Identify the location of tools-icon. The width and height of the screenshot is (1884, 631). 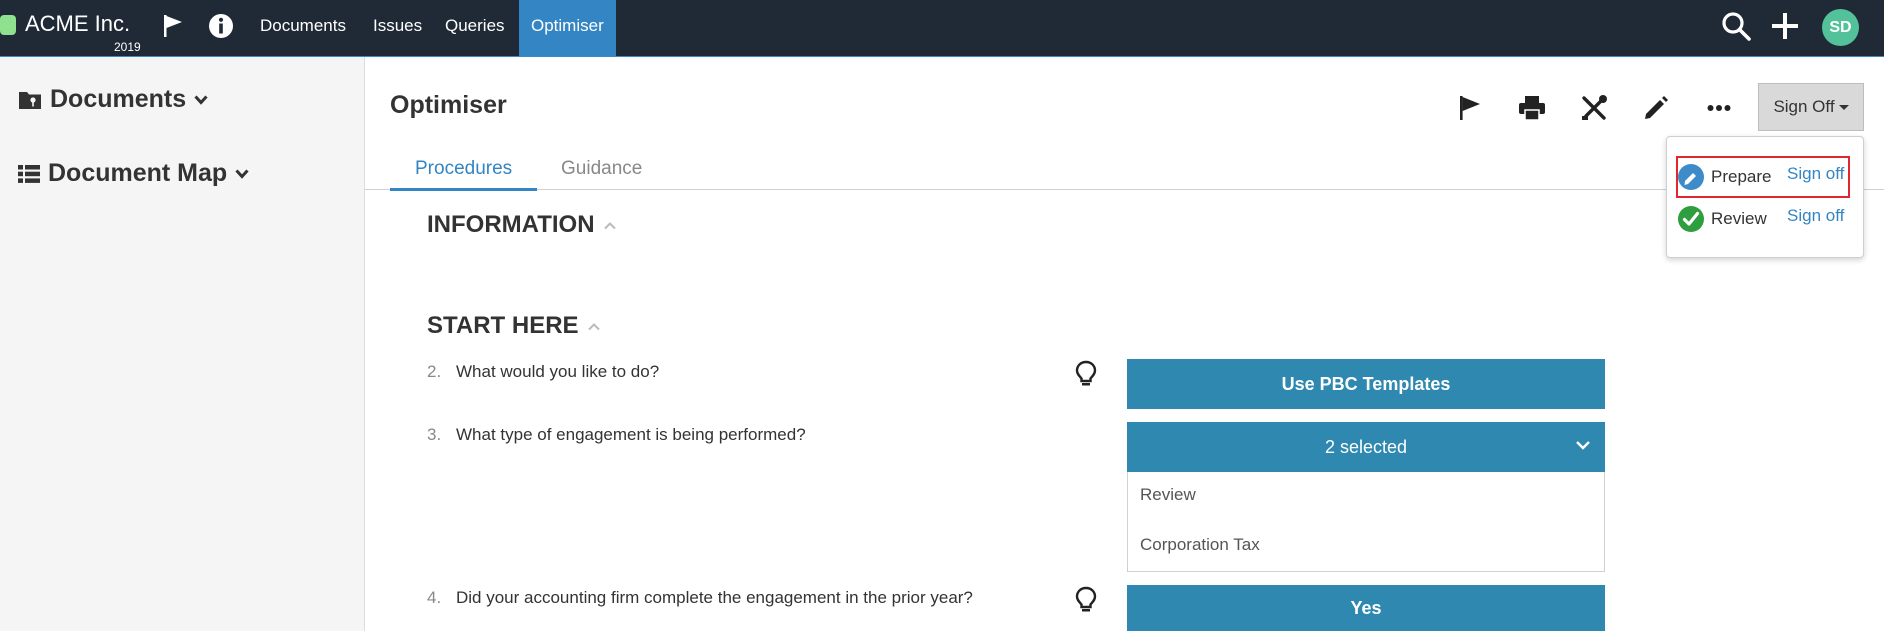
(1594, 108).